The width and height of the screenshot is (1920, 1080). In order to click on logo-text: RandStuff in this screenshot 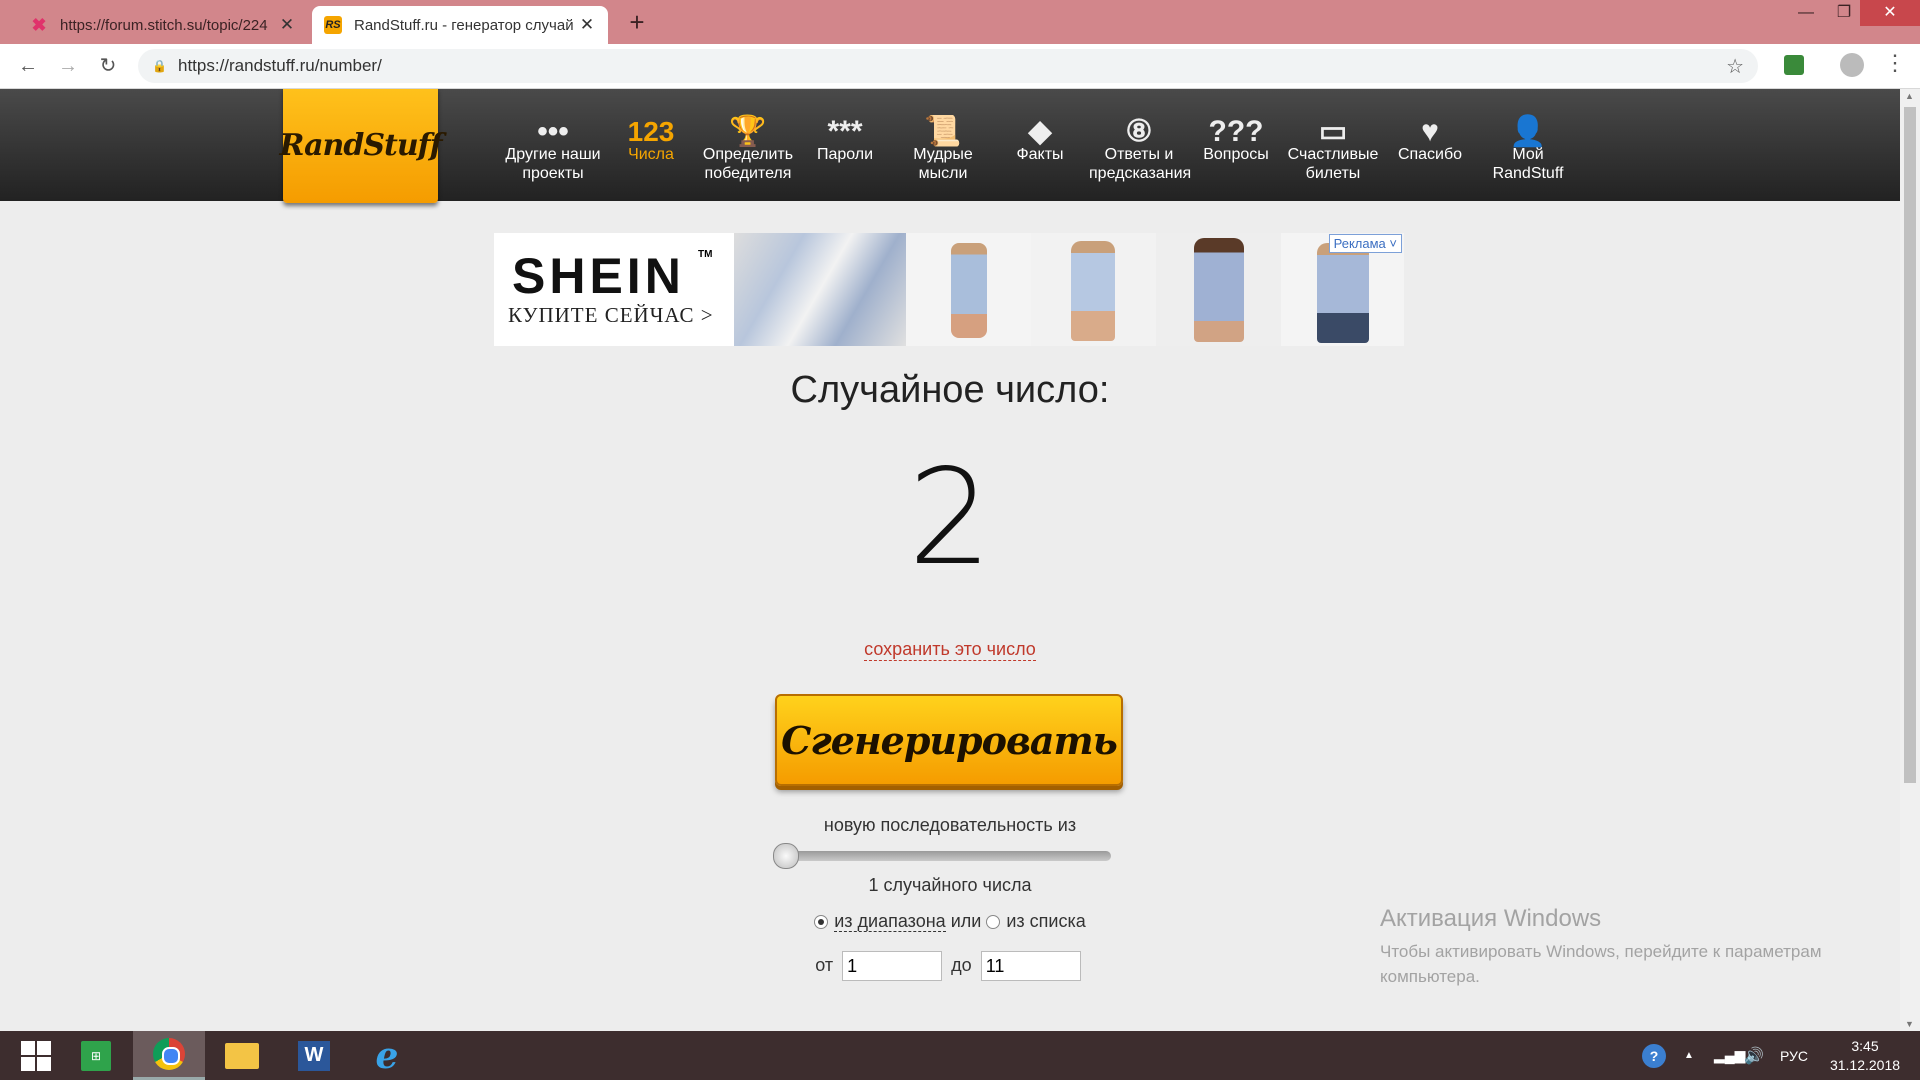, I will do `click(361, 145)`.